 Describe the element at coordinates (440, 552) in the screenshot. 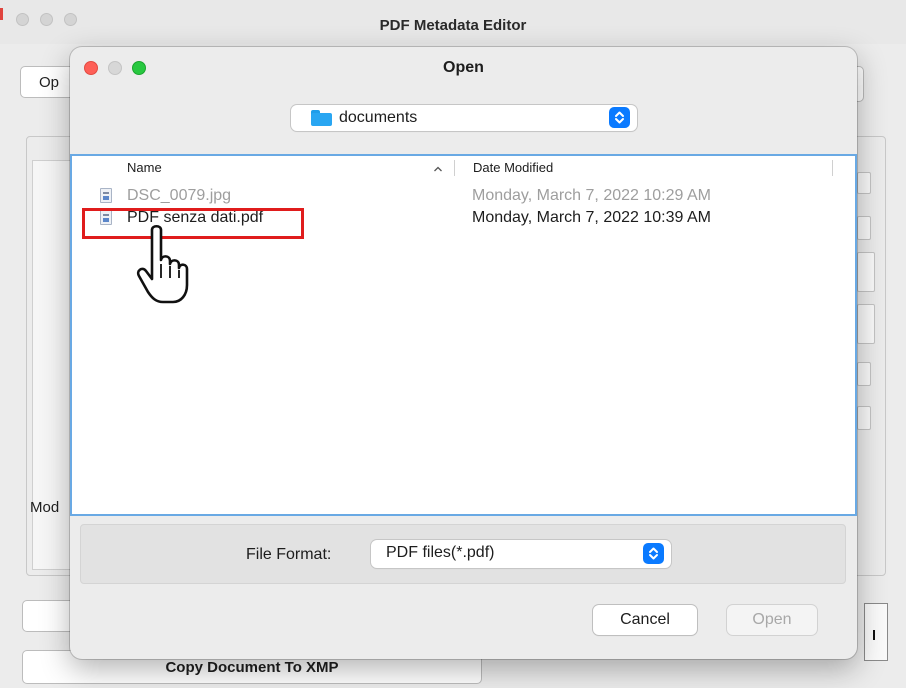

I see `file-format-value: PDF files(*.pdf)` at that location.